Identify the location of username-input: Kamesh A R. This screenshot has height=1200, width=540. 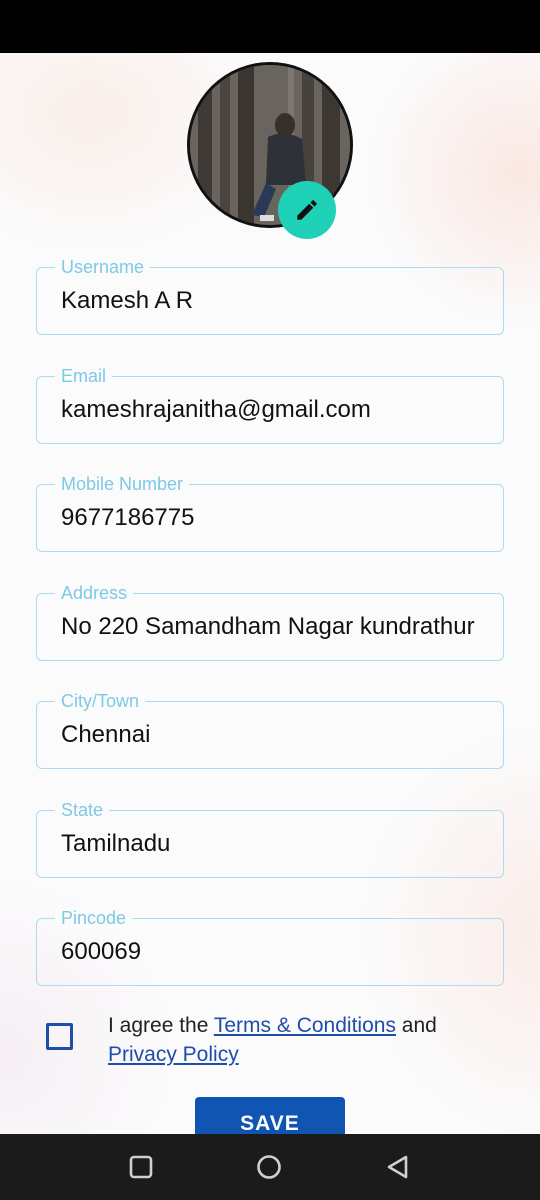
(280, 301).